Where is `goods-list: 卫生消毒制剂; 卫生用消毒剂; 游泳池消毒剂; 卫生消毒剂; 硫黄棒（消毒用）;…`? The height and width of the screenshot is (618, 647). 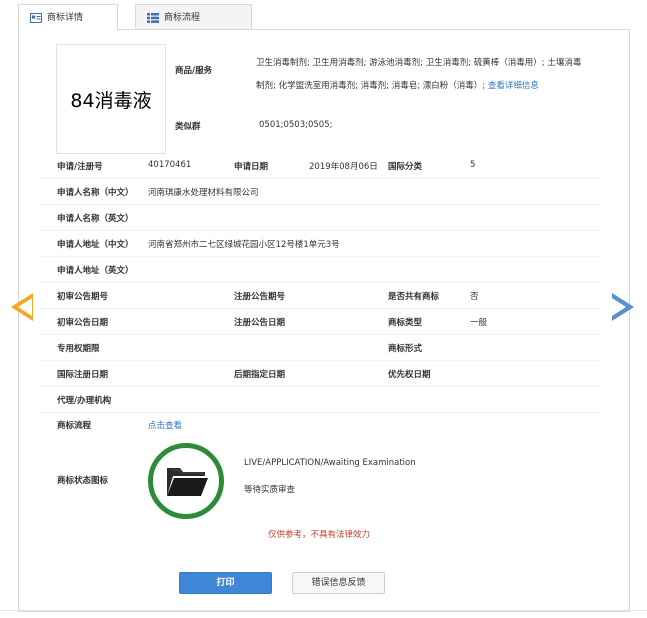
goods-list: 卫生消毒制剂; 卫生用消毒剂; 游泳池消毒剂; 卫生消毒剂; 硫黄棒（消毒用）;… is located at coordinates (421, 75).